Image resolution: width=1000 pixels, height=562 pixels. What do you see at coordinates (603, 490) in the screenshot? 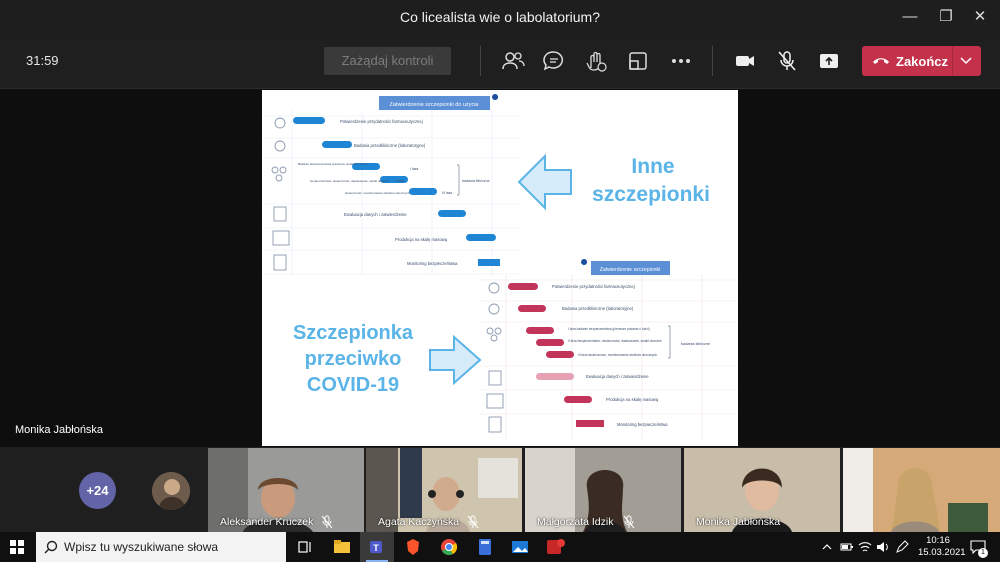
I see `video-tile: Małgorzata Idzik` at bounding box center [603, 490].